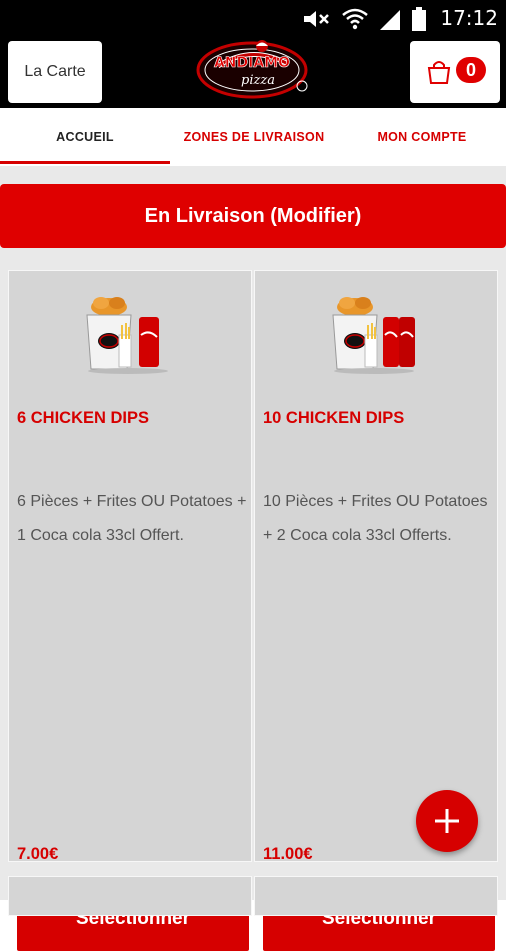 The image size is (506, 951). What do you see at coordinates (439, 72) in the screenshot?
I see `shopping-bag-icon` at bounding box center [439, 72].